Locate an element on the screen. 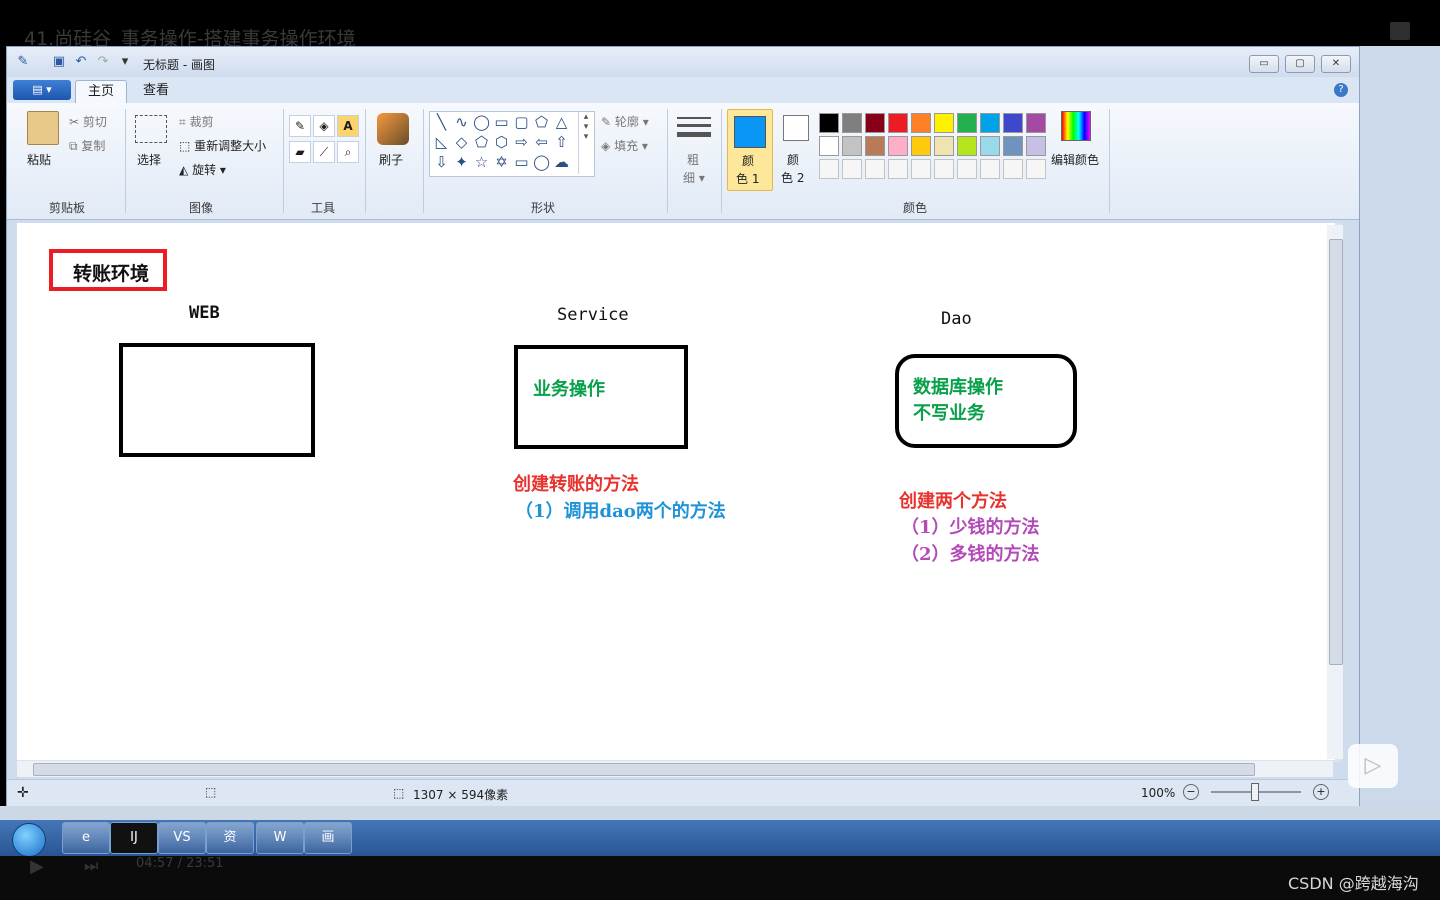  video-menu-icon is located at coordinates (1400, 31).